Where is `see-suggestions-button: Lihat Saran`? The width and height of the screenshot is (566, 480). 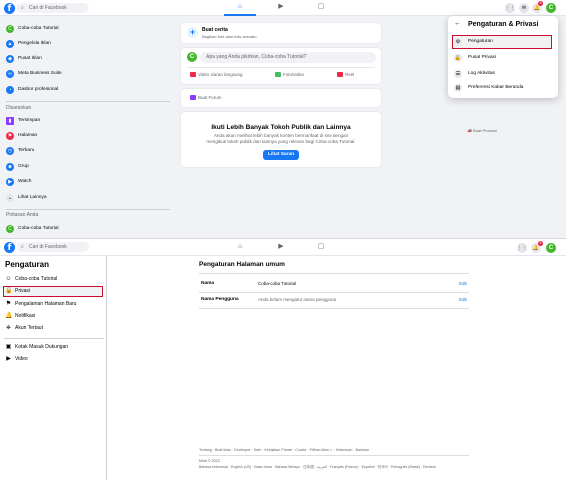 see-suggestions-button: Lihat Saran is located at coordinates (281, 155).